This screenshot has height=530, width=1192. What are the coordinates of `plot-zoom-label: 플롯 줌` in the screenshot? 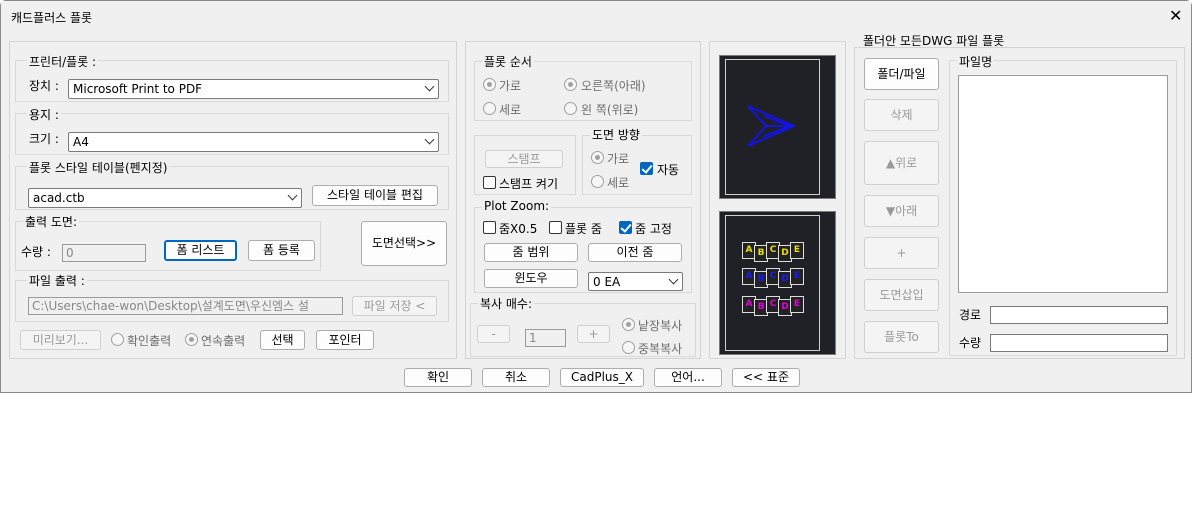 It's located at (583, 229).